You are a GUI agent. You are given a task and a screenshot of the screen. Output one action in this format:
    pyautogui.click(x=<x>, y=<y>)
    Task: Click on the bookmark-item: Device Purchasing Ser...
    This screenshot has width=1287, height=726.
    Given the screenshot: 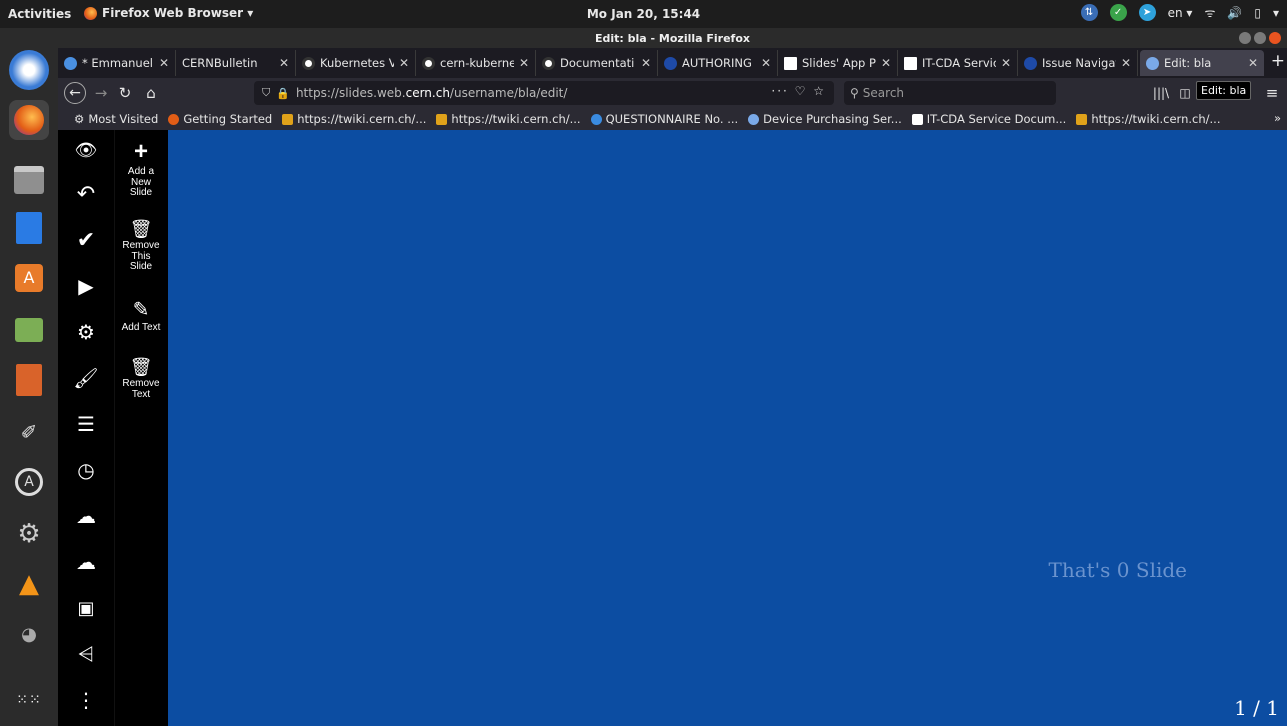 What is the action you would take?
    pyautogui.click(x=825, y=119)
    